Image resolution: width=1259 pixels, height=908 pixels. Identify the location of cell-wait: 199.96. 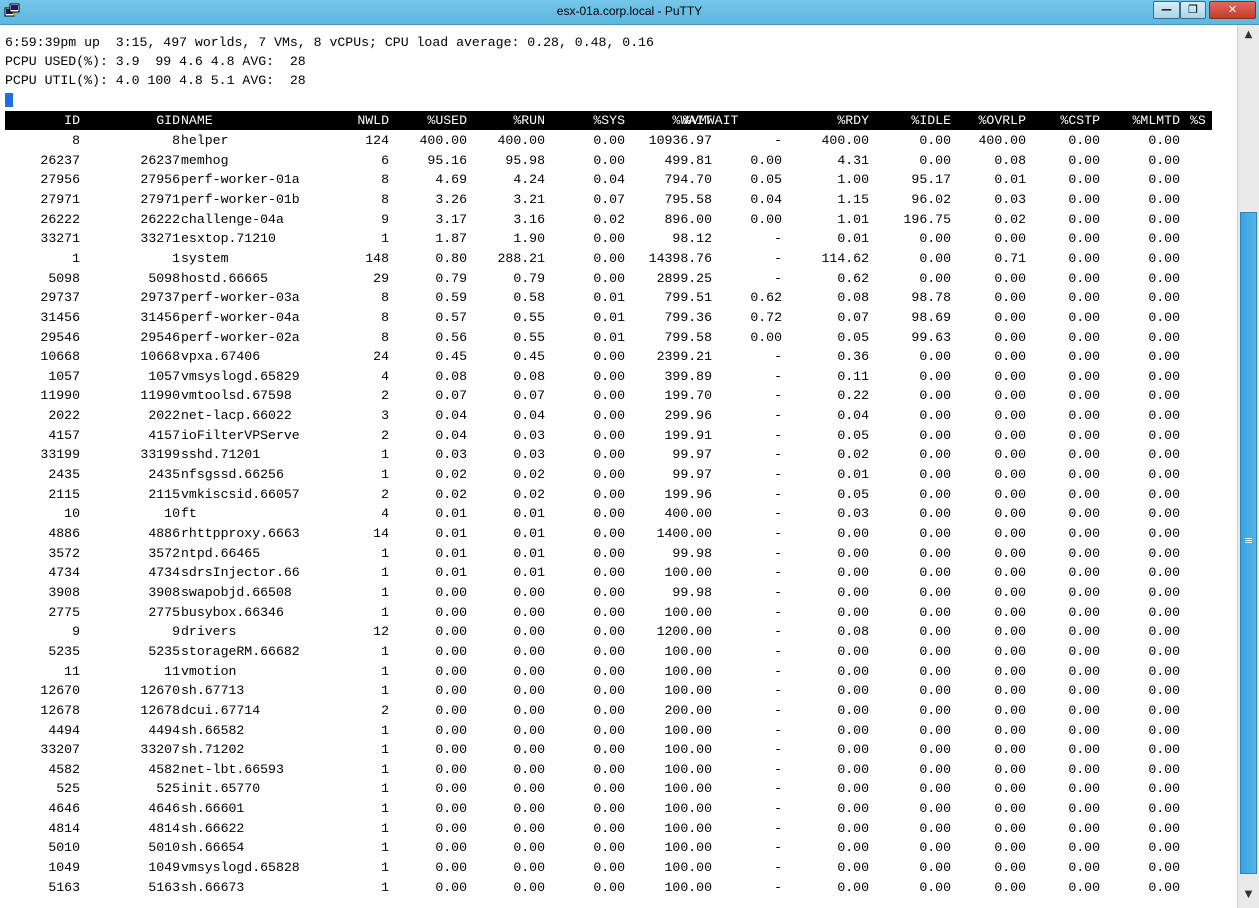
(688, 494).